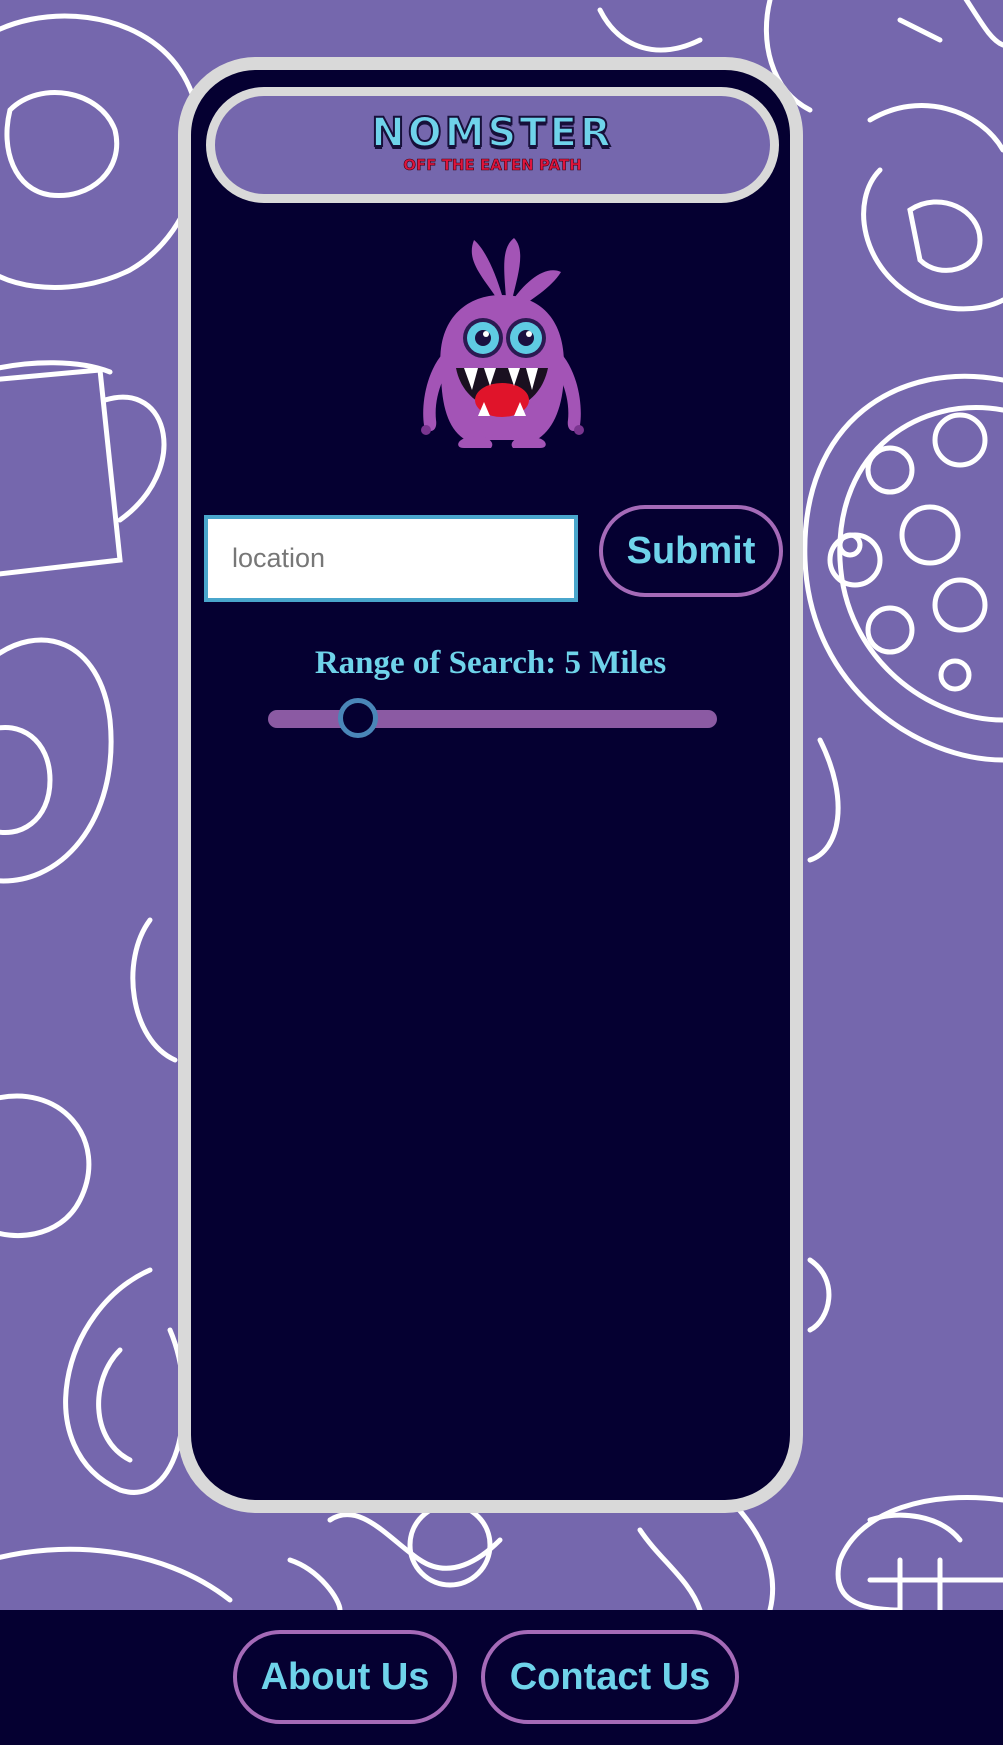  Describe the element at coordinates (492, 165) in the screenshot. I see `app-tagline: OFF THE EATEN PATH` at that location.